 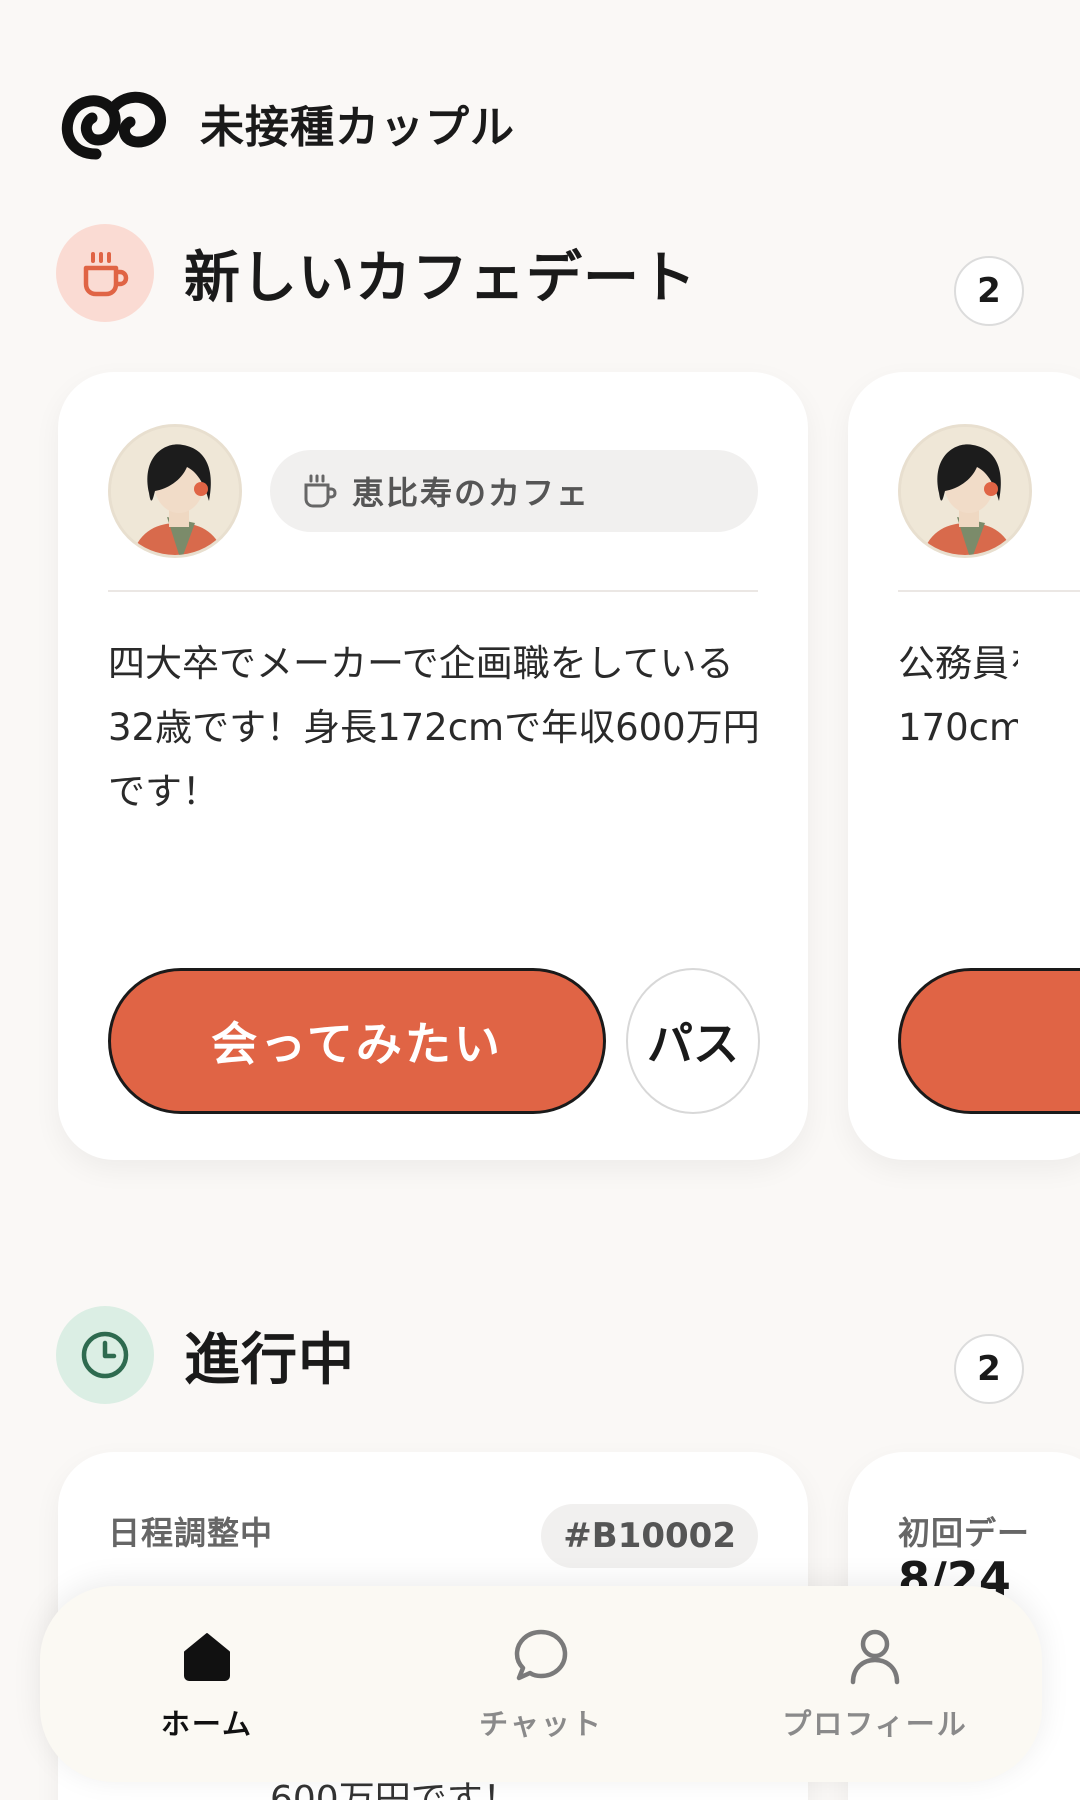 What do you see at coordinates (964, 766) in the screenshot?
I see `date-card: 公務員を 170cm` at bounding box center [964, 766].